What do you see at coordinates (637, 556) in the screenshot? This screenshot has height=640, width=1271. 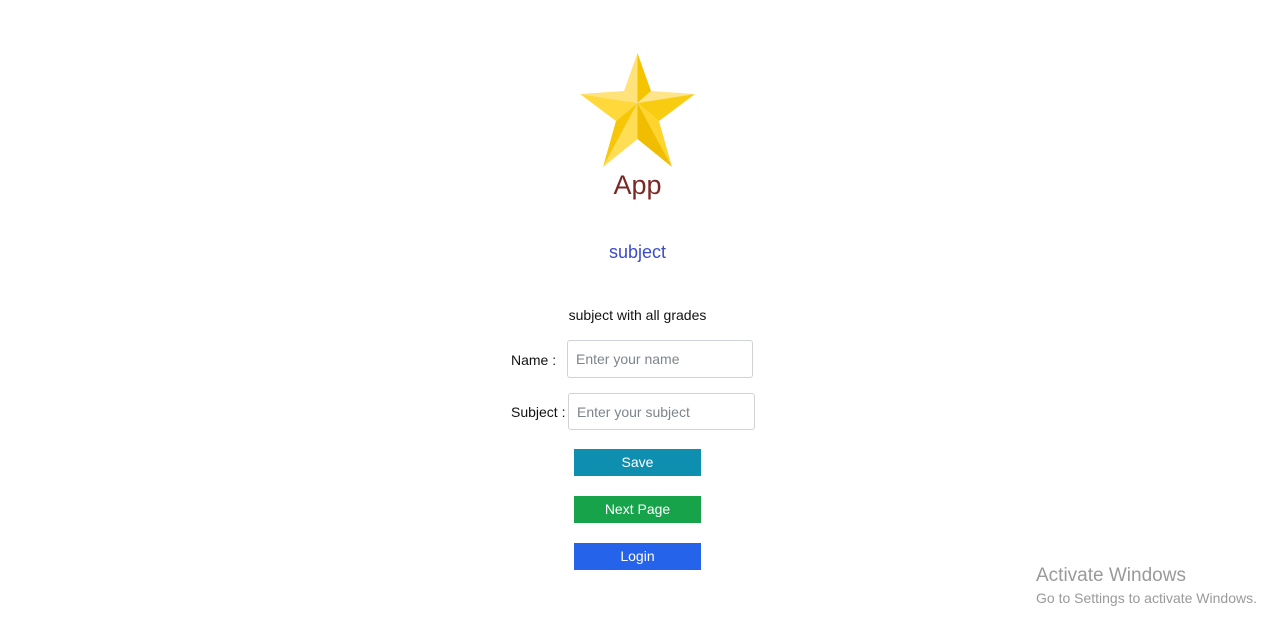 I see `login-button: Login` at bounding box center [637, 556].